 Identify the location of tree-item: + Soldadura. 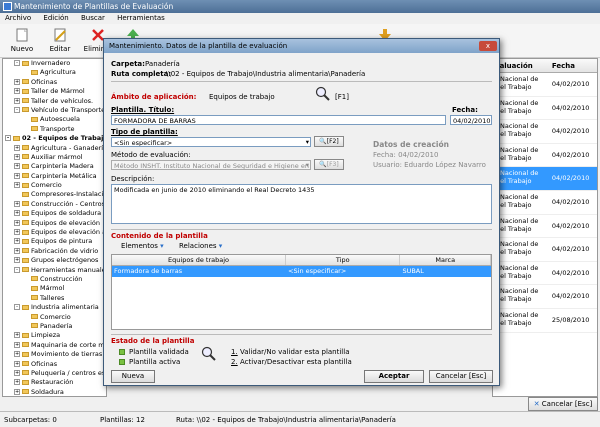
(54, 392).